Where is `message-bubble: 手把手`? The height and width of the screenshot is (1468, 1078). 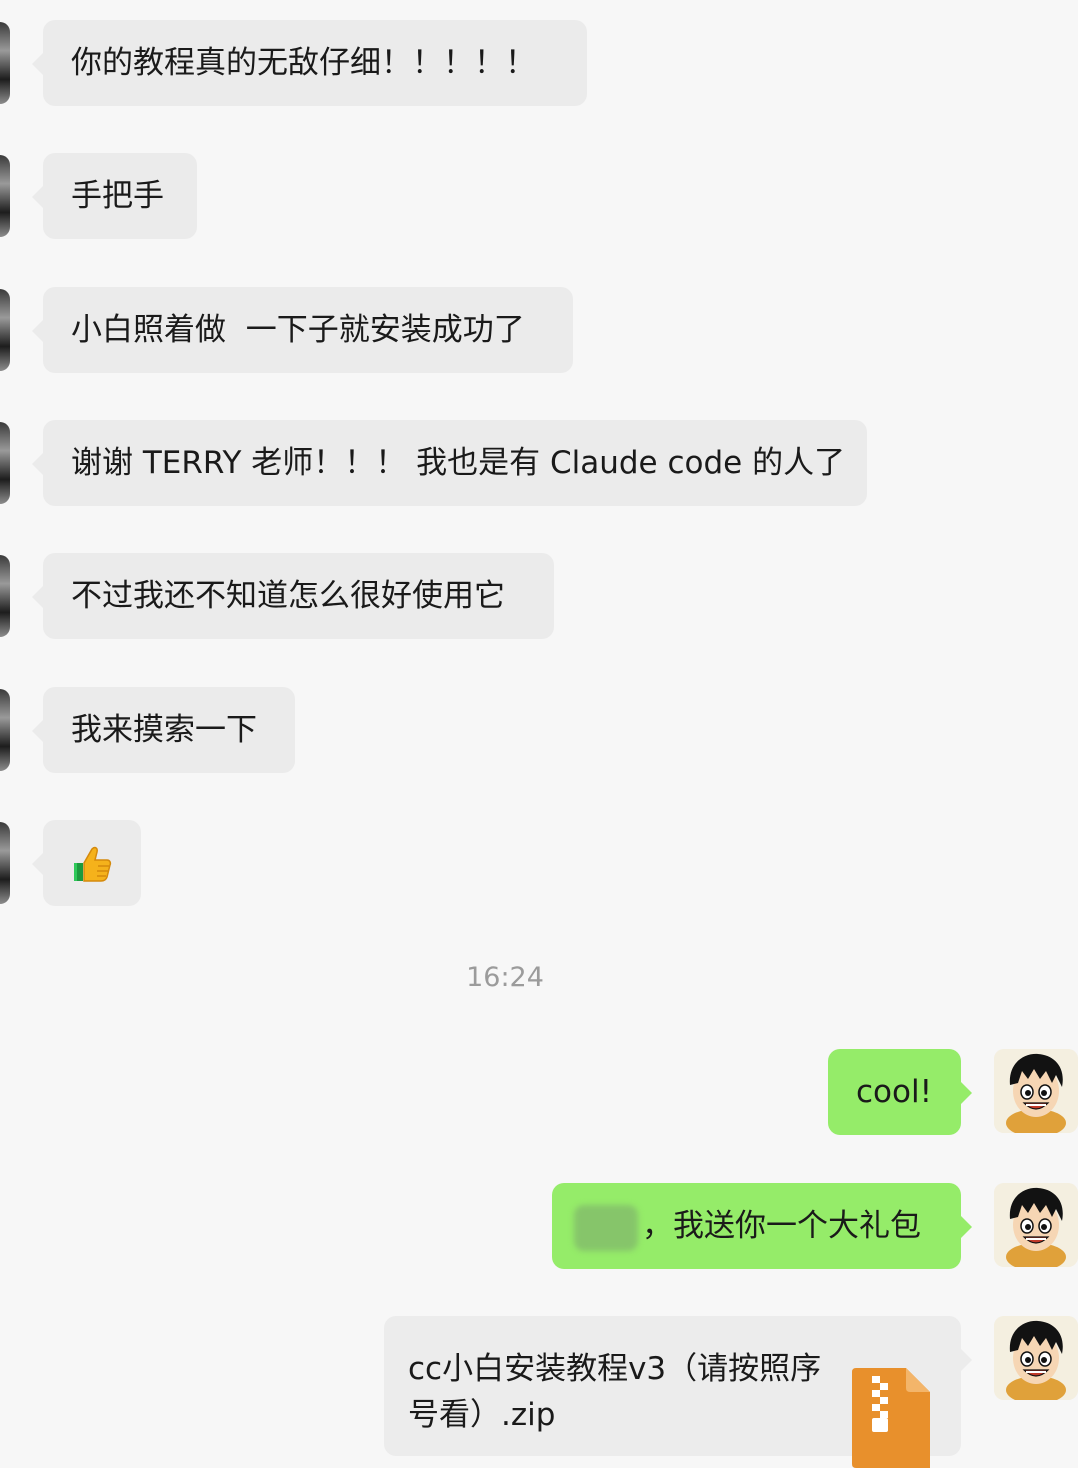
message-bubble: 手把手 is located at coordinates (114, 196).